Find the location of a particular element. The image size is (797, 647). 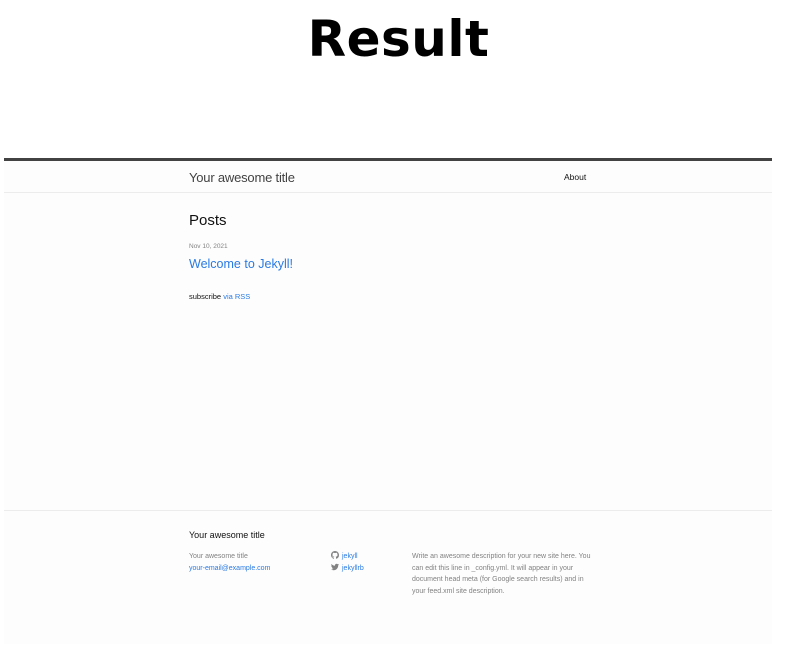

footer-heading: Your awesome title is located at coordinates (227, 535).